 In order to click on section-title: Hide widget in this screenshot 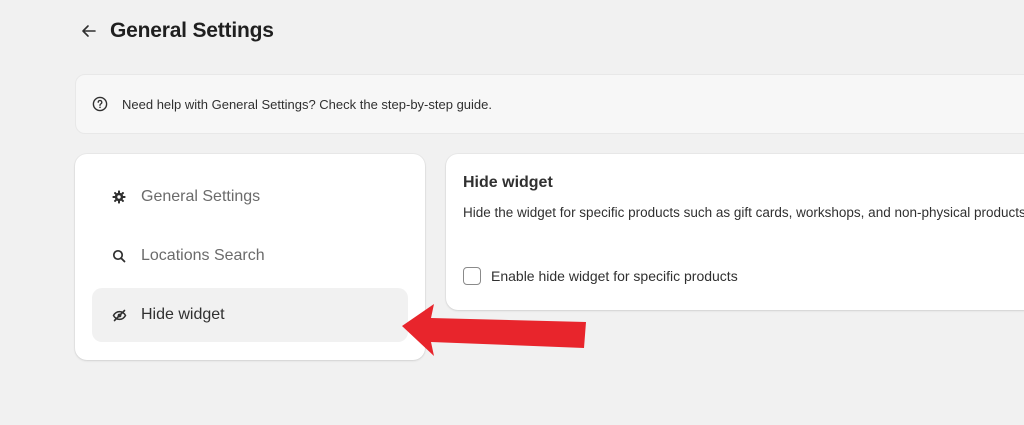, I will do `click(508, 182)`.